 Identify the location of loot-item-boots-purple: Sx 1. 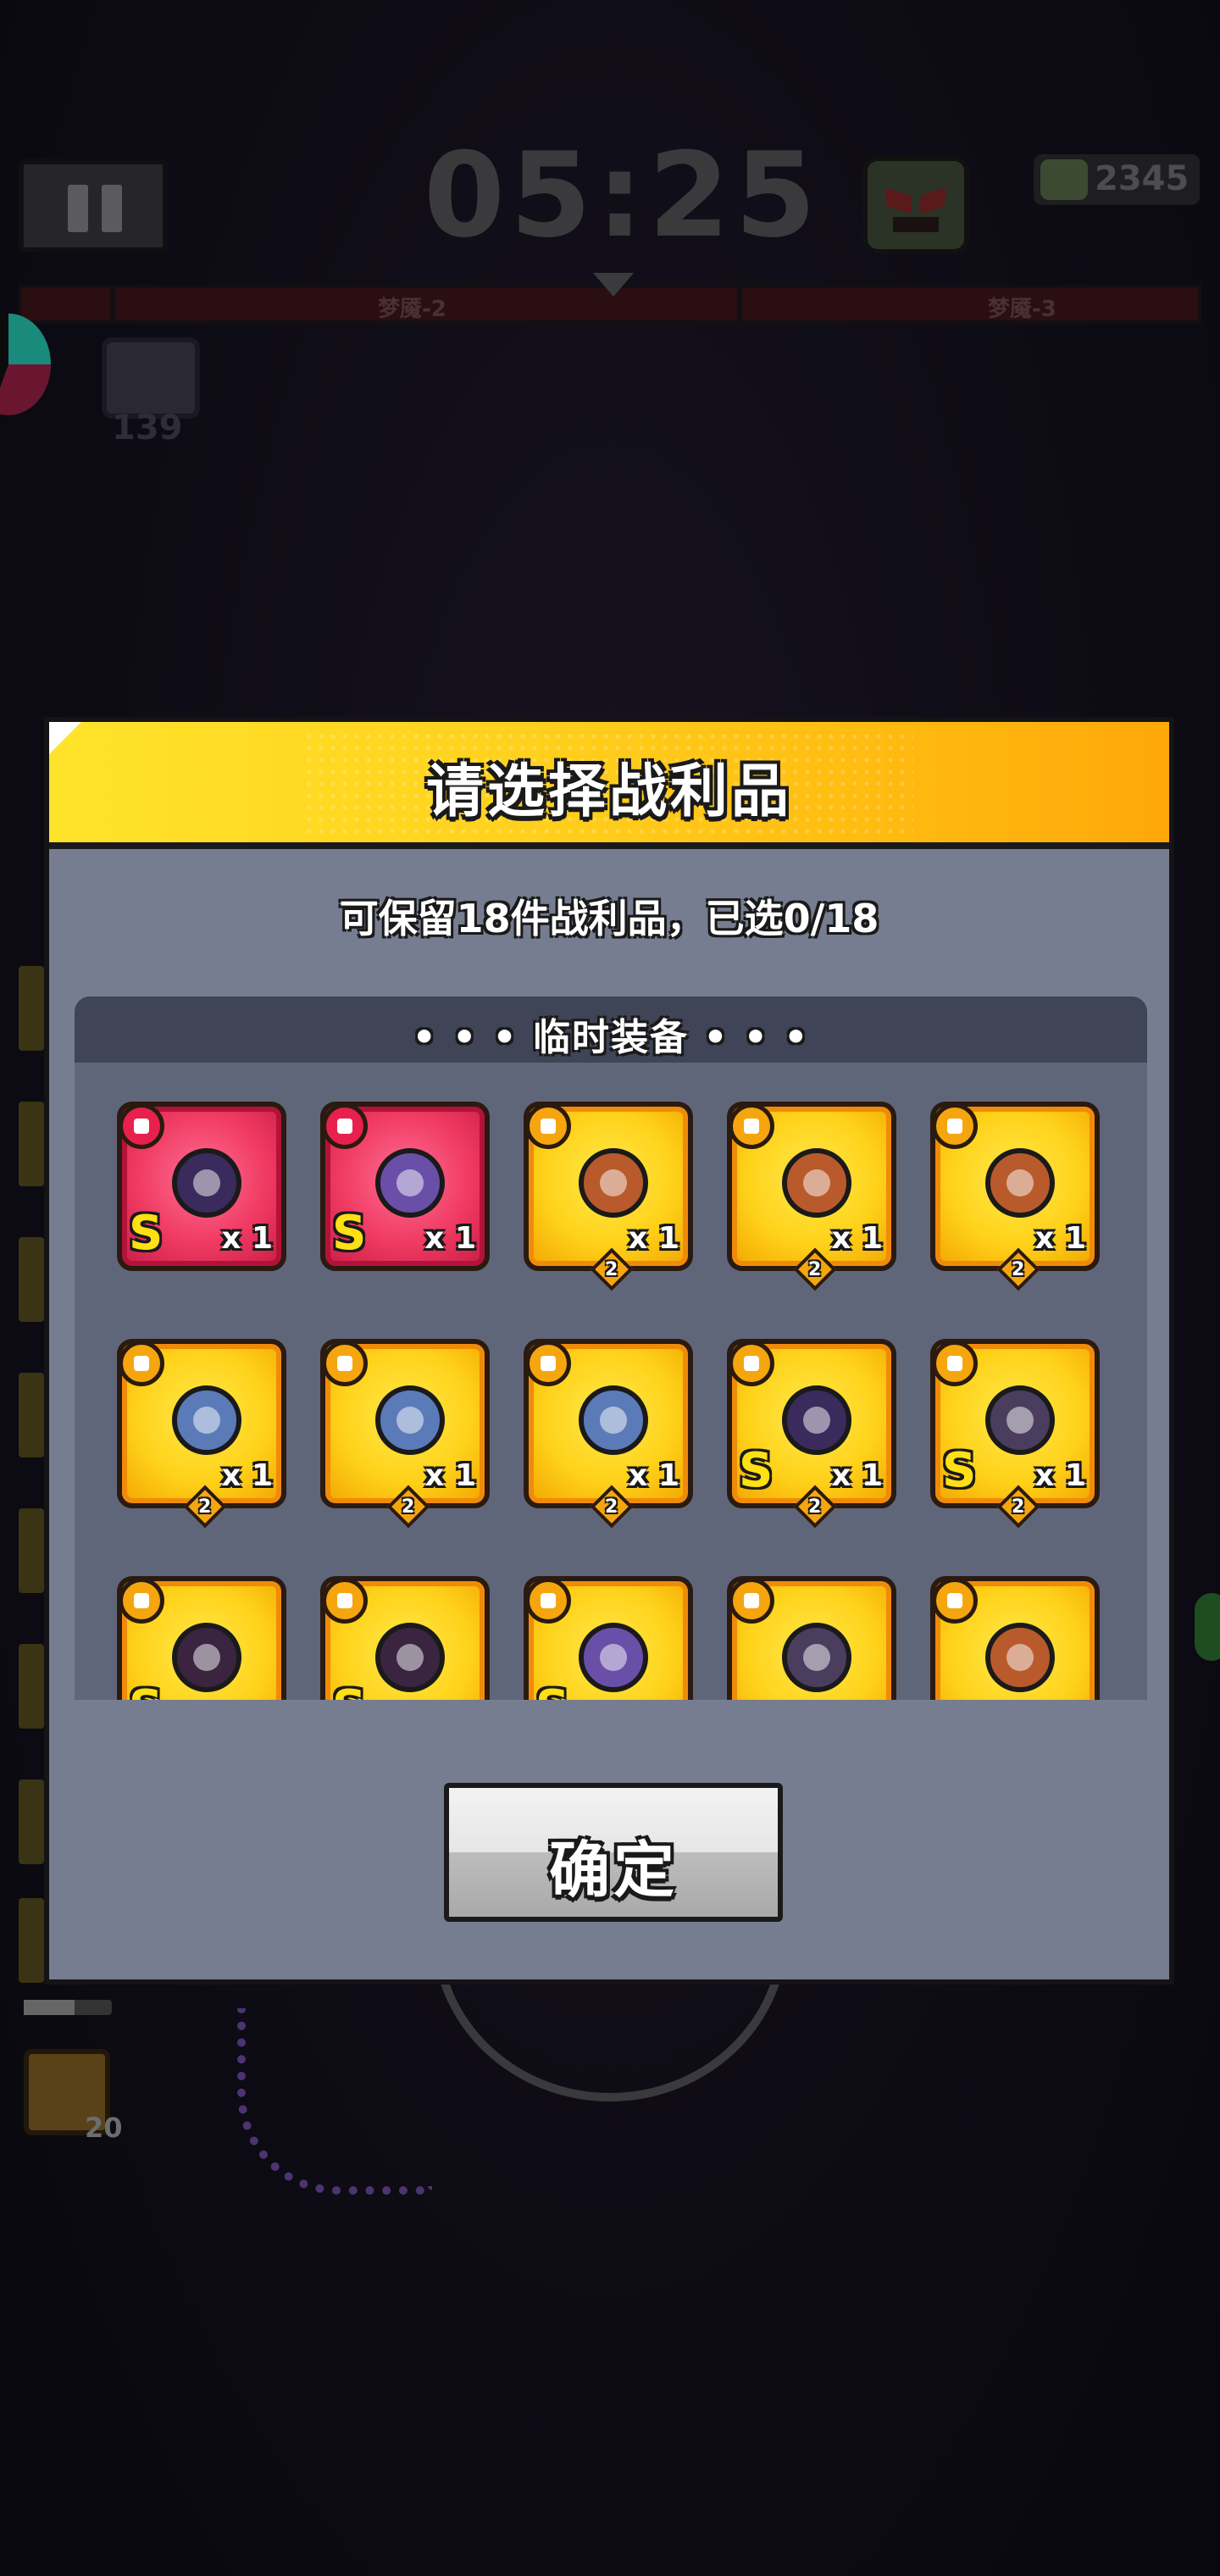
(405, 1186).